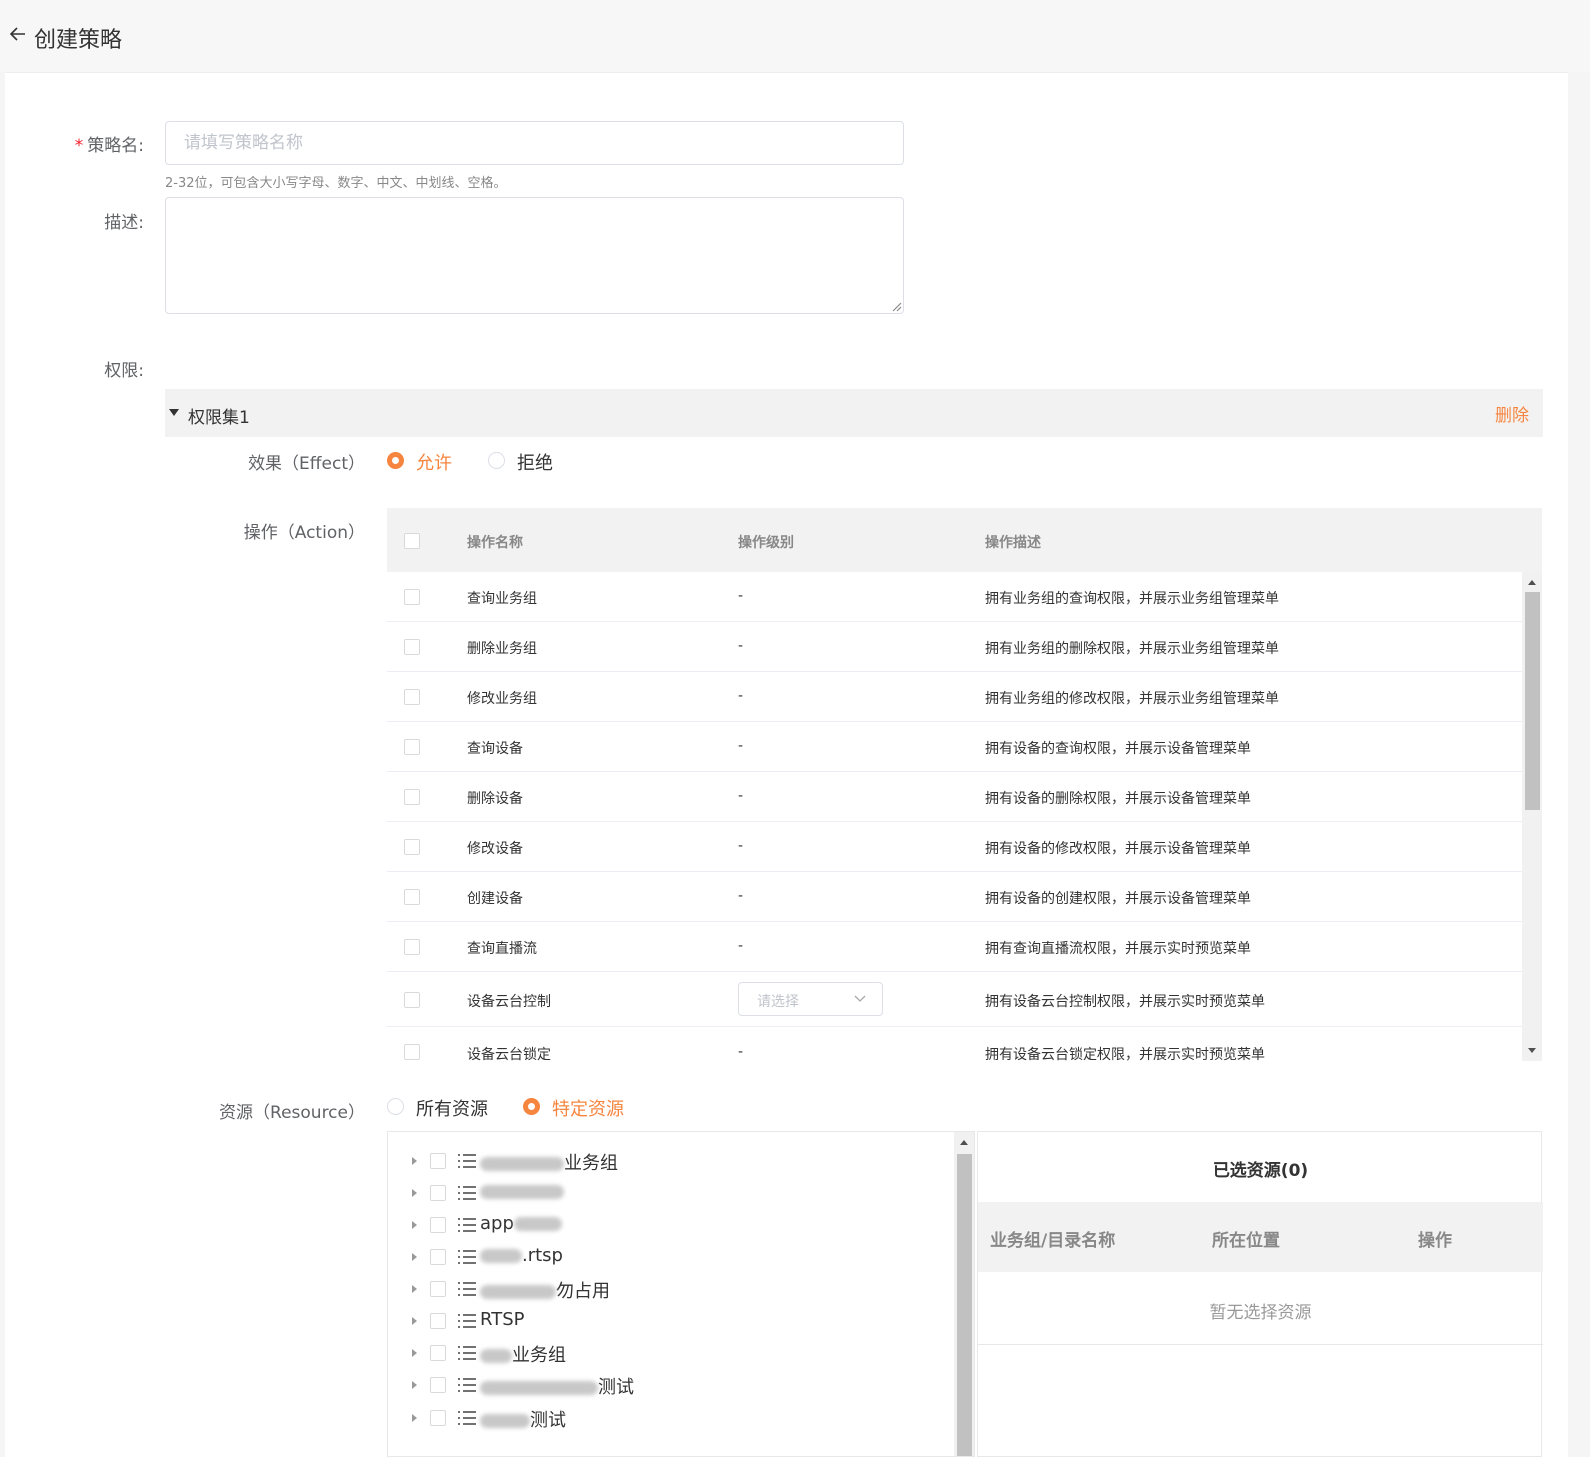 The image size is (1590, 1457). I want to click on table-row: 创建设备 - 拥有设备的创建权限，并展示设备管理菜单, so click(954, 897).